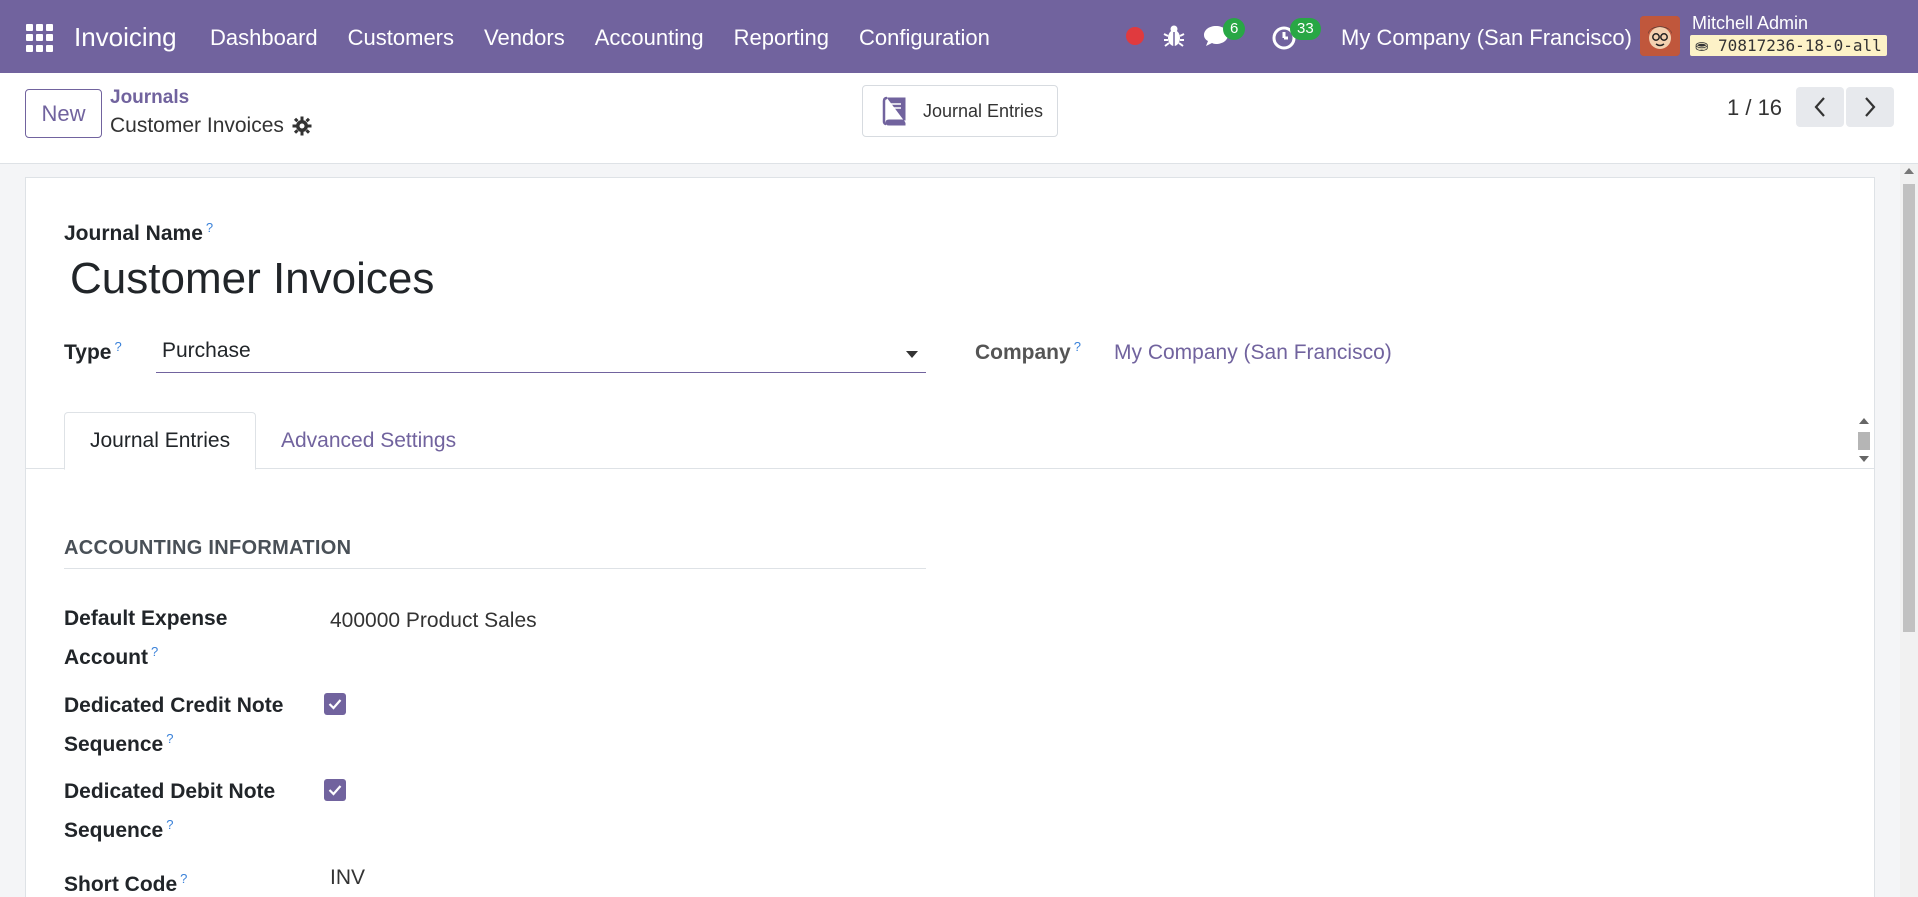  Describe the element at coordinates (541, 356) in the screenshot. I see `type-select: Purchase` at that location.